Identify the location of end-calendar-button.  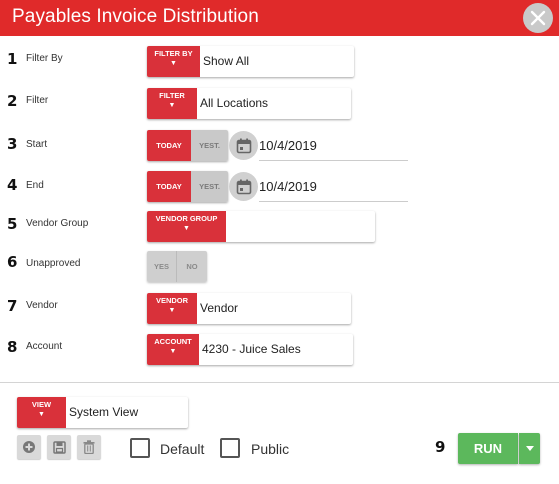
(243, 186).